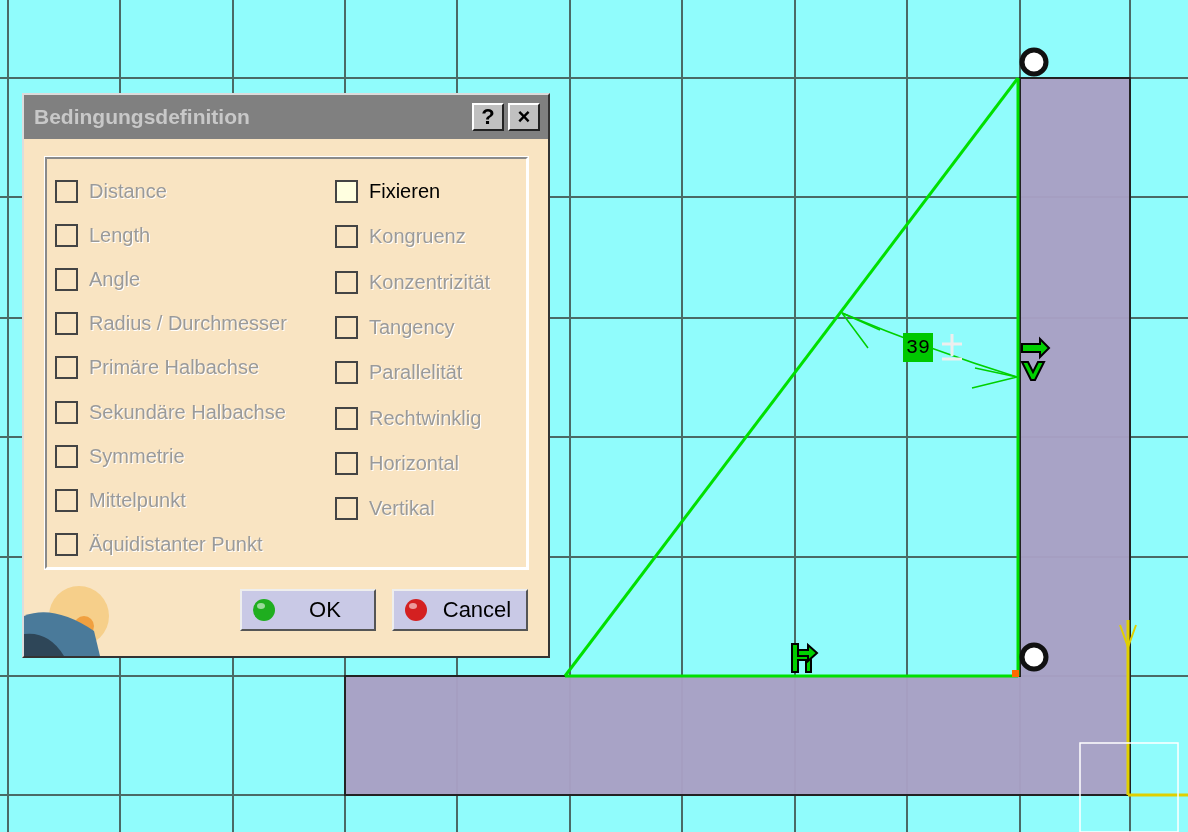 This screenshot has width=1188, height=832. Describe the element at coordinates (805, 657) in the screenshot. I see `horizontal-constraint-icon` at that location.